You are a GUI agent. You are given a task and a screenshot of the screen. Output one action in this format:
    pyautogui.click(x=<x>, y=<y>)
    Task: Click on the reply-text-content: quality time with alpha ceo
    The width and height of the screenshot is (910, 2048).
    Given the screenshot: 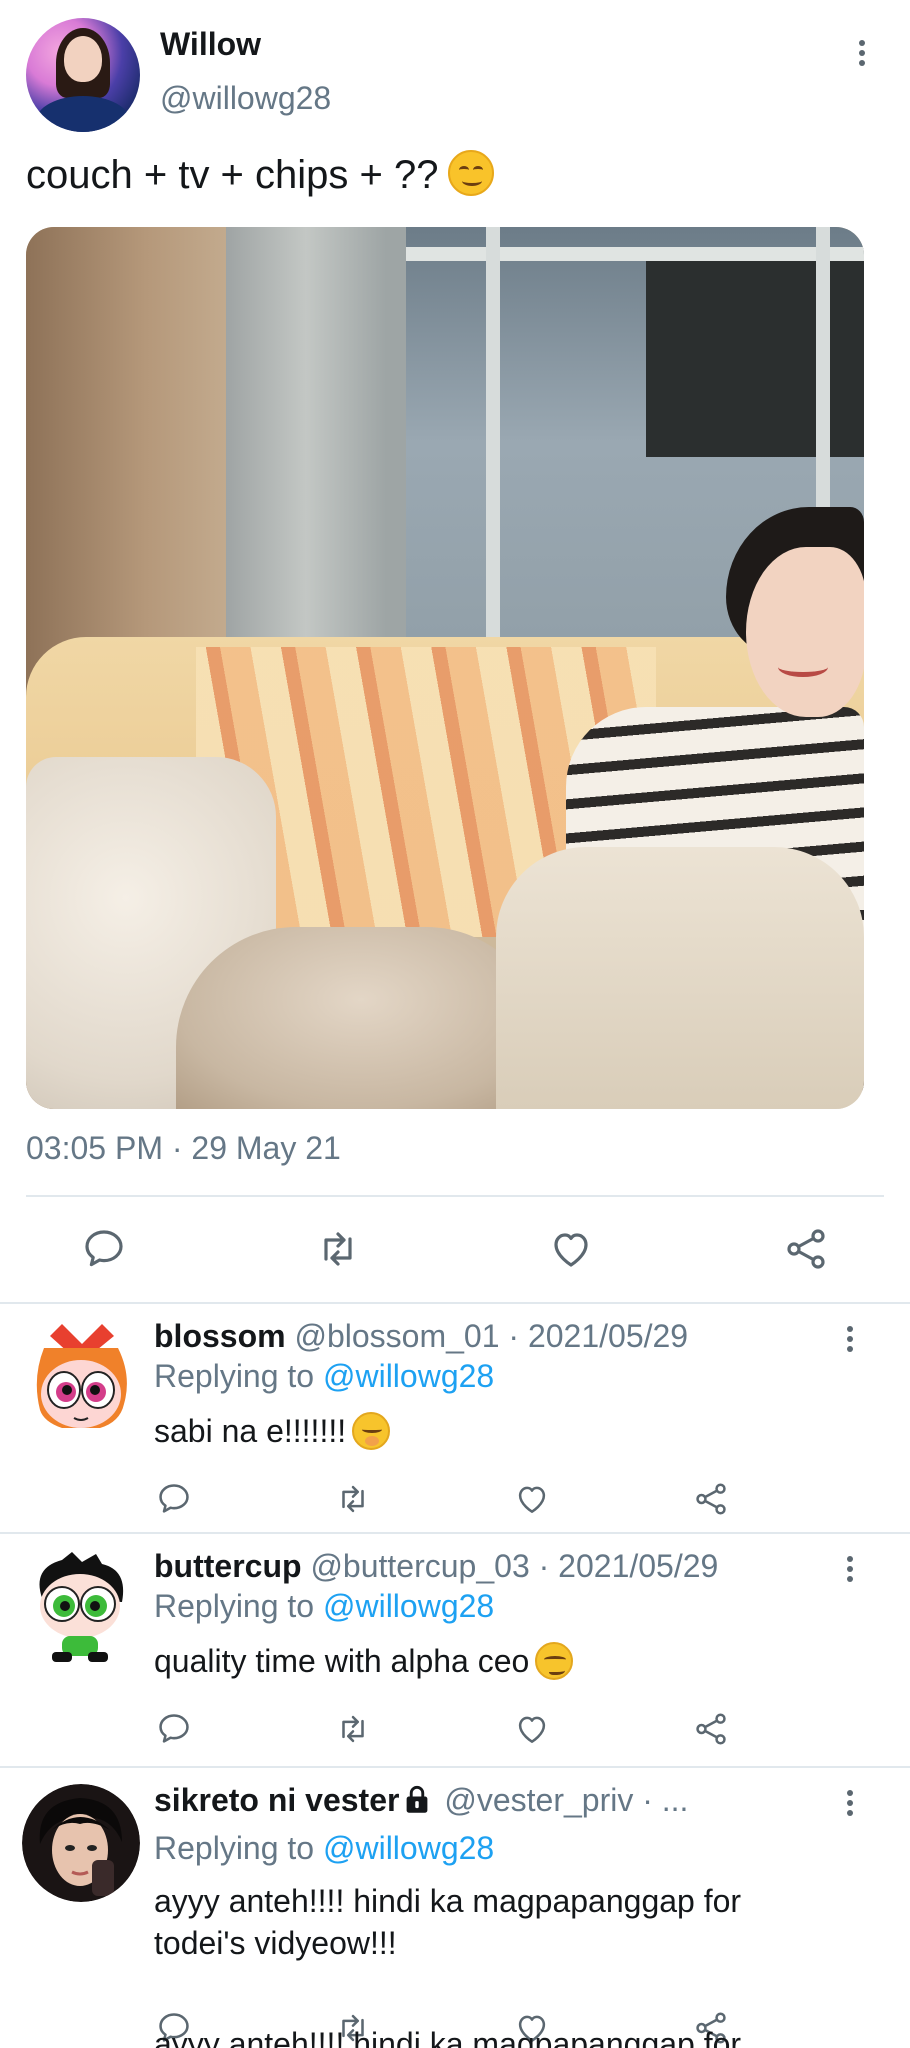 What is the action you would take?
    pyautogui.click(x=342, y=1661)
    